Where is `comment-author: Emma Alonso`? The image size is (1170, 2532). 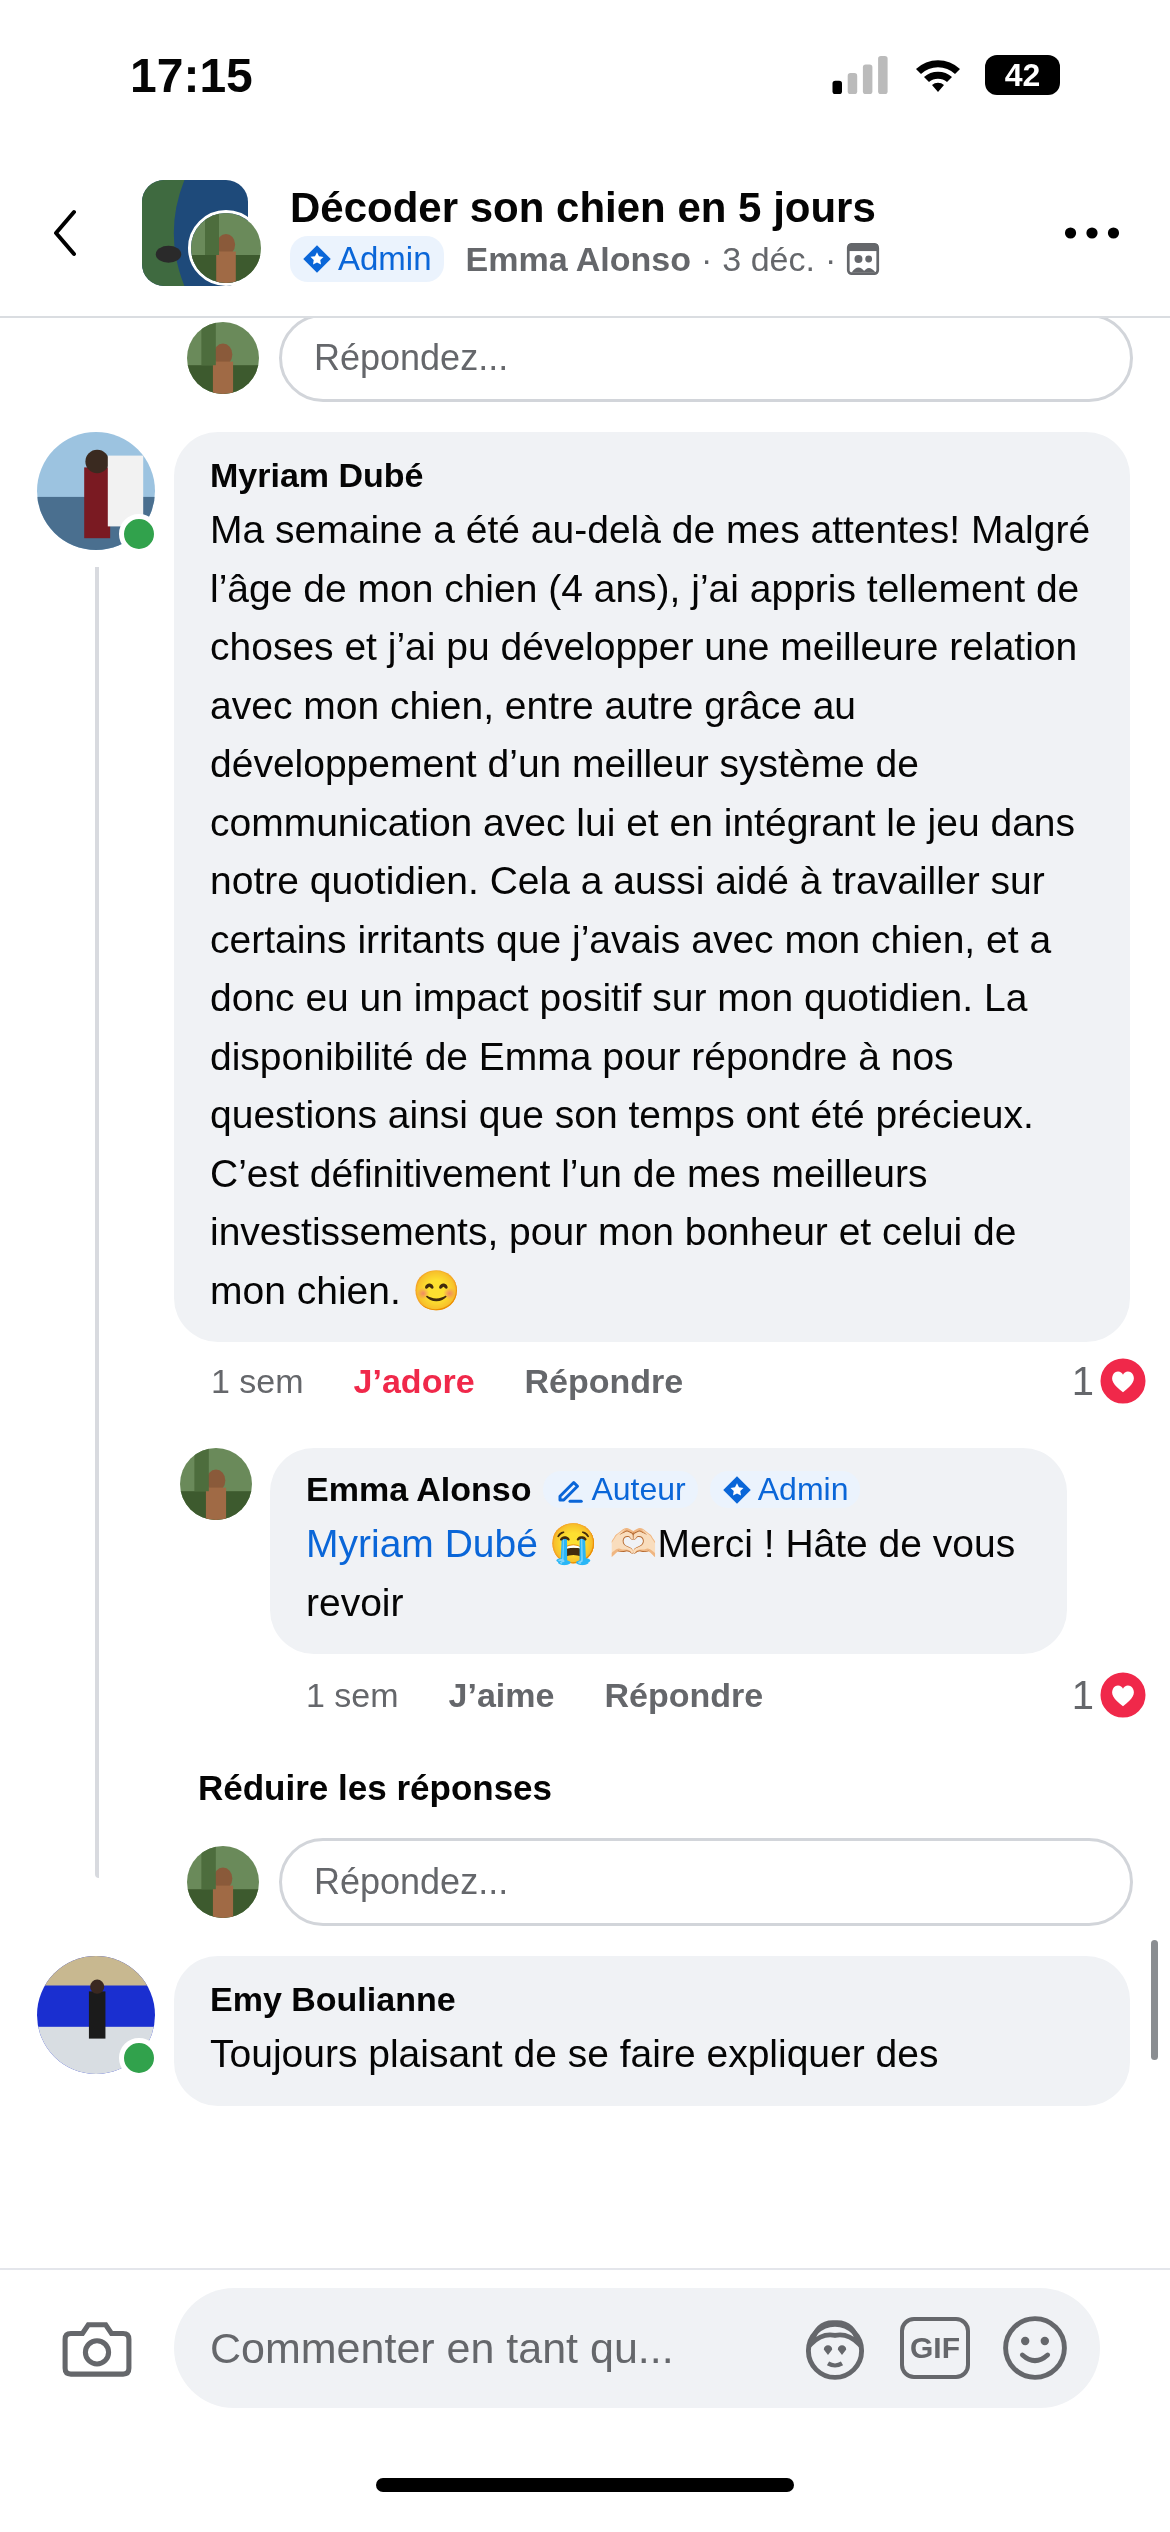 comment-author: Emma Alonso is located at coordinates (419, 1489).